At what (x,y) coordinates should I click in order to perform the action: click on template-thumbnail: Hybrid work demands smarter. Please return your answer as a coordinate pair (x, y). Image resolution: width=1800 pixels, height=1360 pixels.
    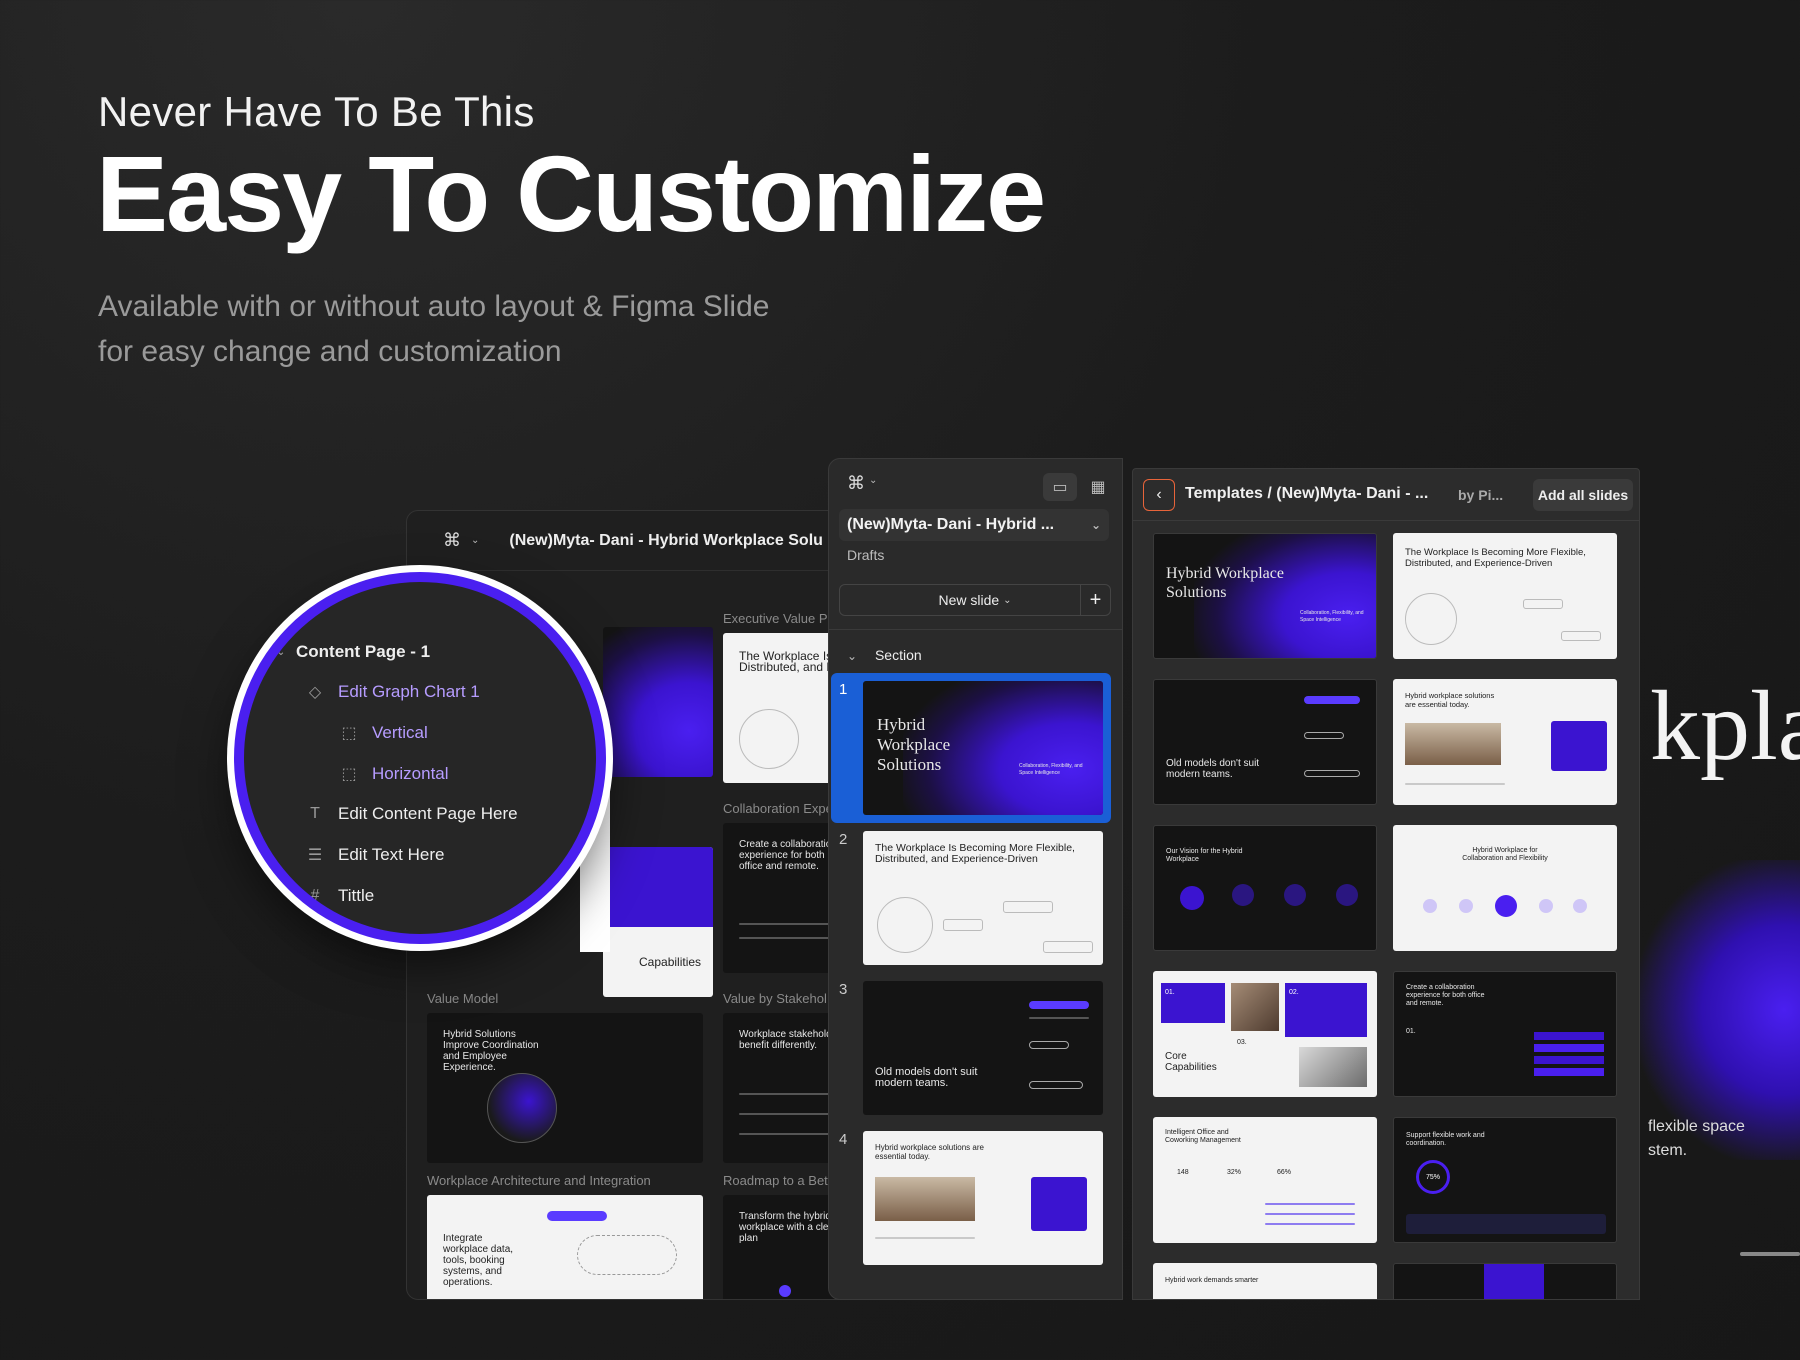
    Looking at the image, I should click on (1265, 1281).